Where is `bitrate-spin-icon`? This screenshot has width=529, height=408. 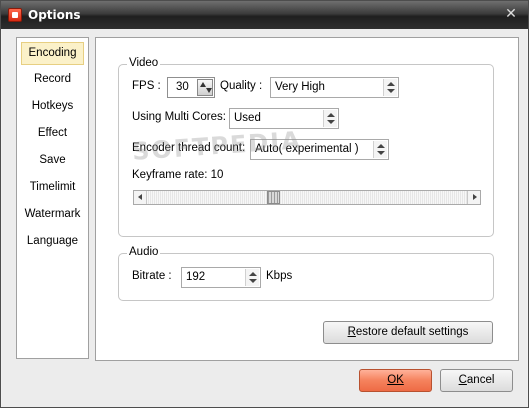
bitrate-spin-icon is located at coordinates (252, 277).